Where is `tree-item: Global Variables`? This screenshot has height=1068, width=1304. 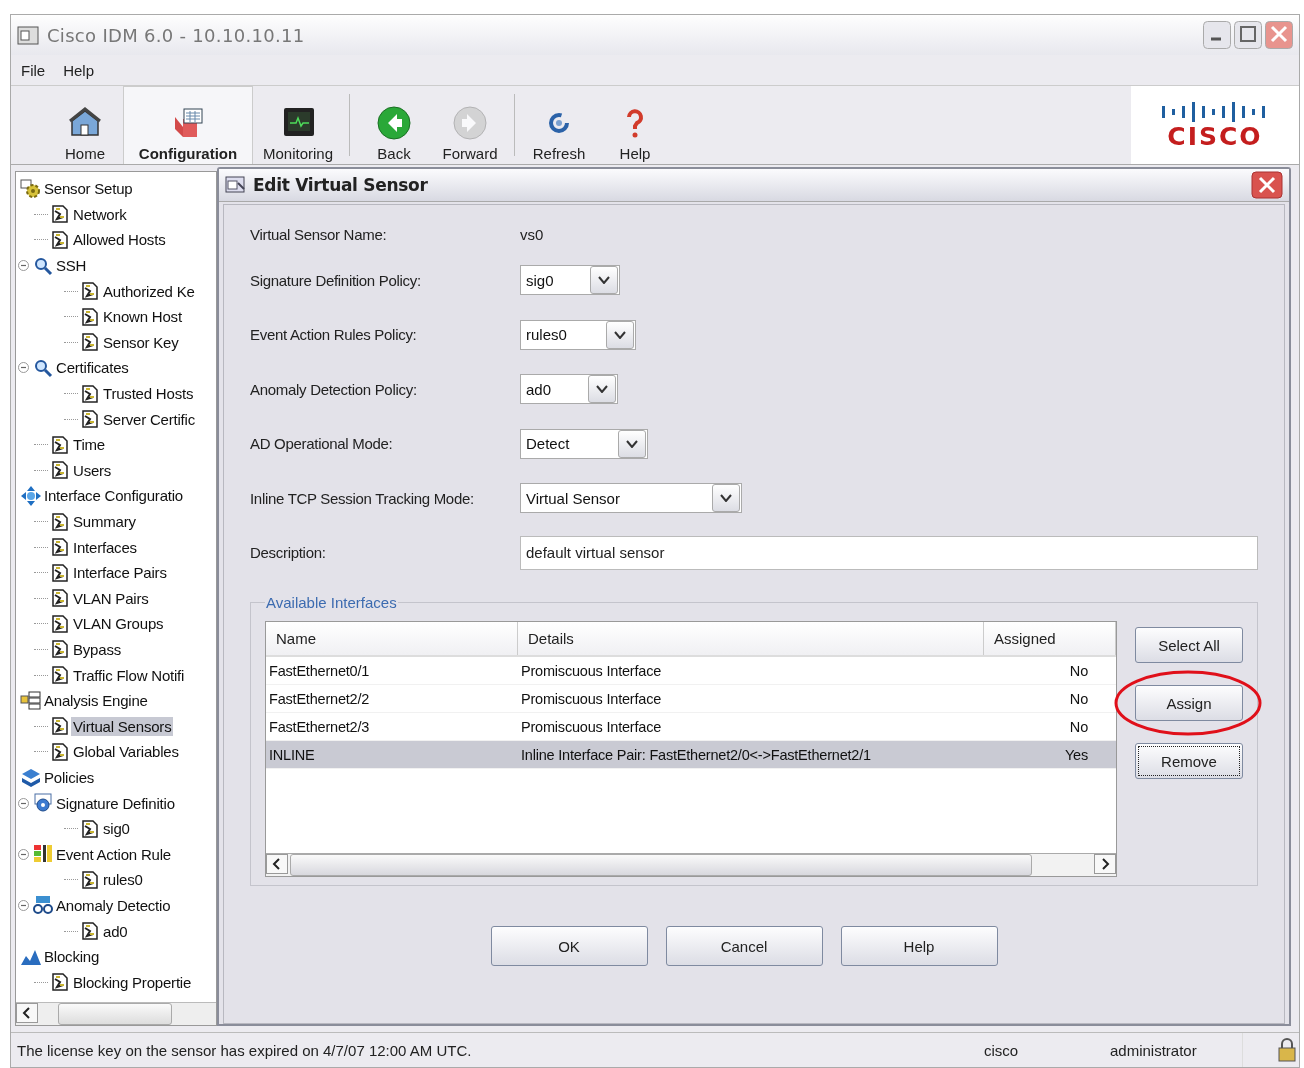
tree-item: Global Variables is located at coordinates (126, 752).